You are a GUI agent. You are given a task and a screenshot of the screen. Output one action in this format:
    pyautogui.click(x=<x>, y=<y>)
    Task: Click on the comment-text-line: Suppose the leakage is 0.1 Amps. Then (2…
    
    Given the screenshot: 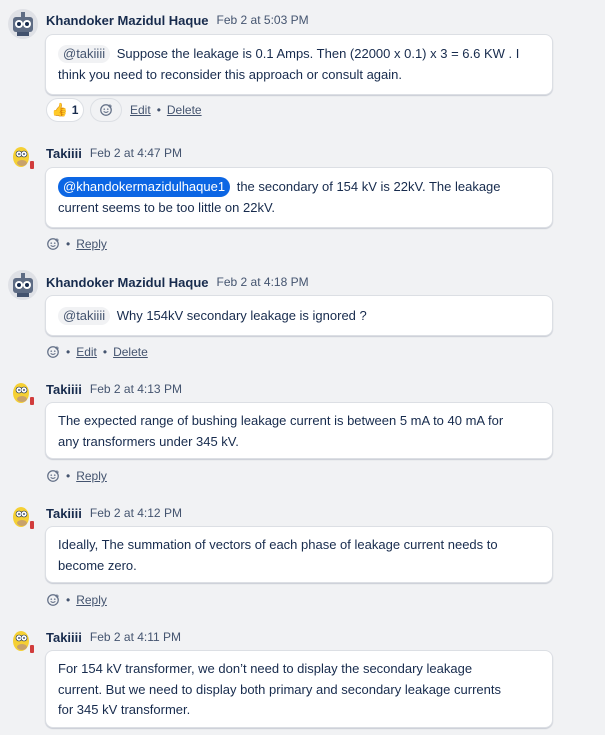 What is the action you would take?
    pyautogui.click(x=318, y=53)
    